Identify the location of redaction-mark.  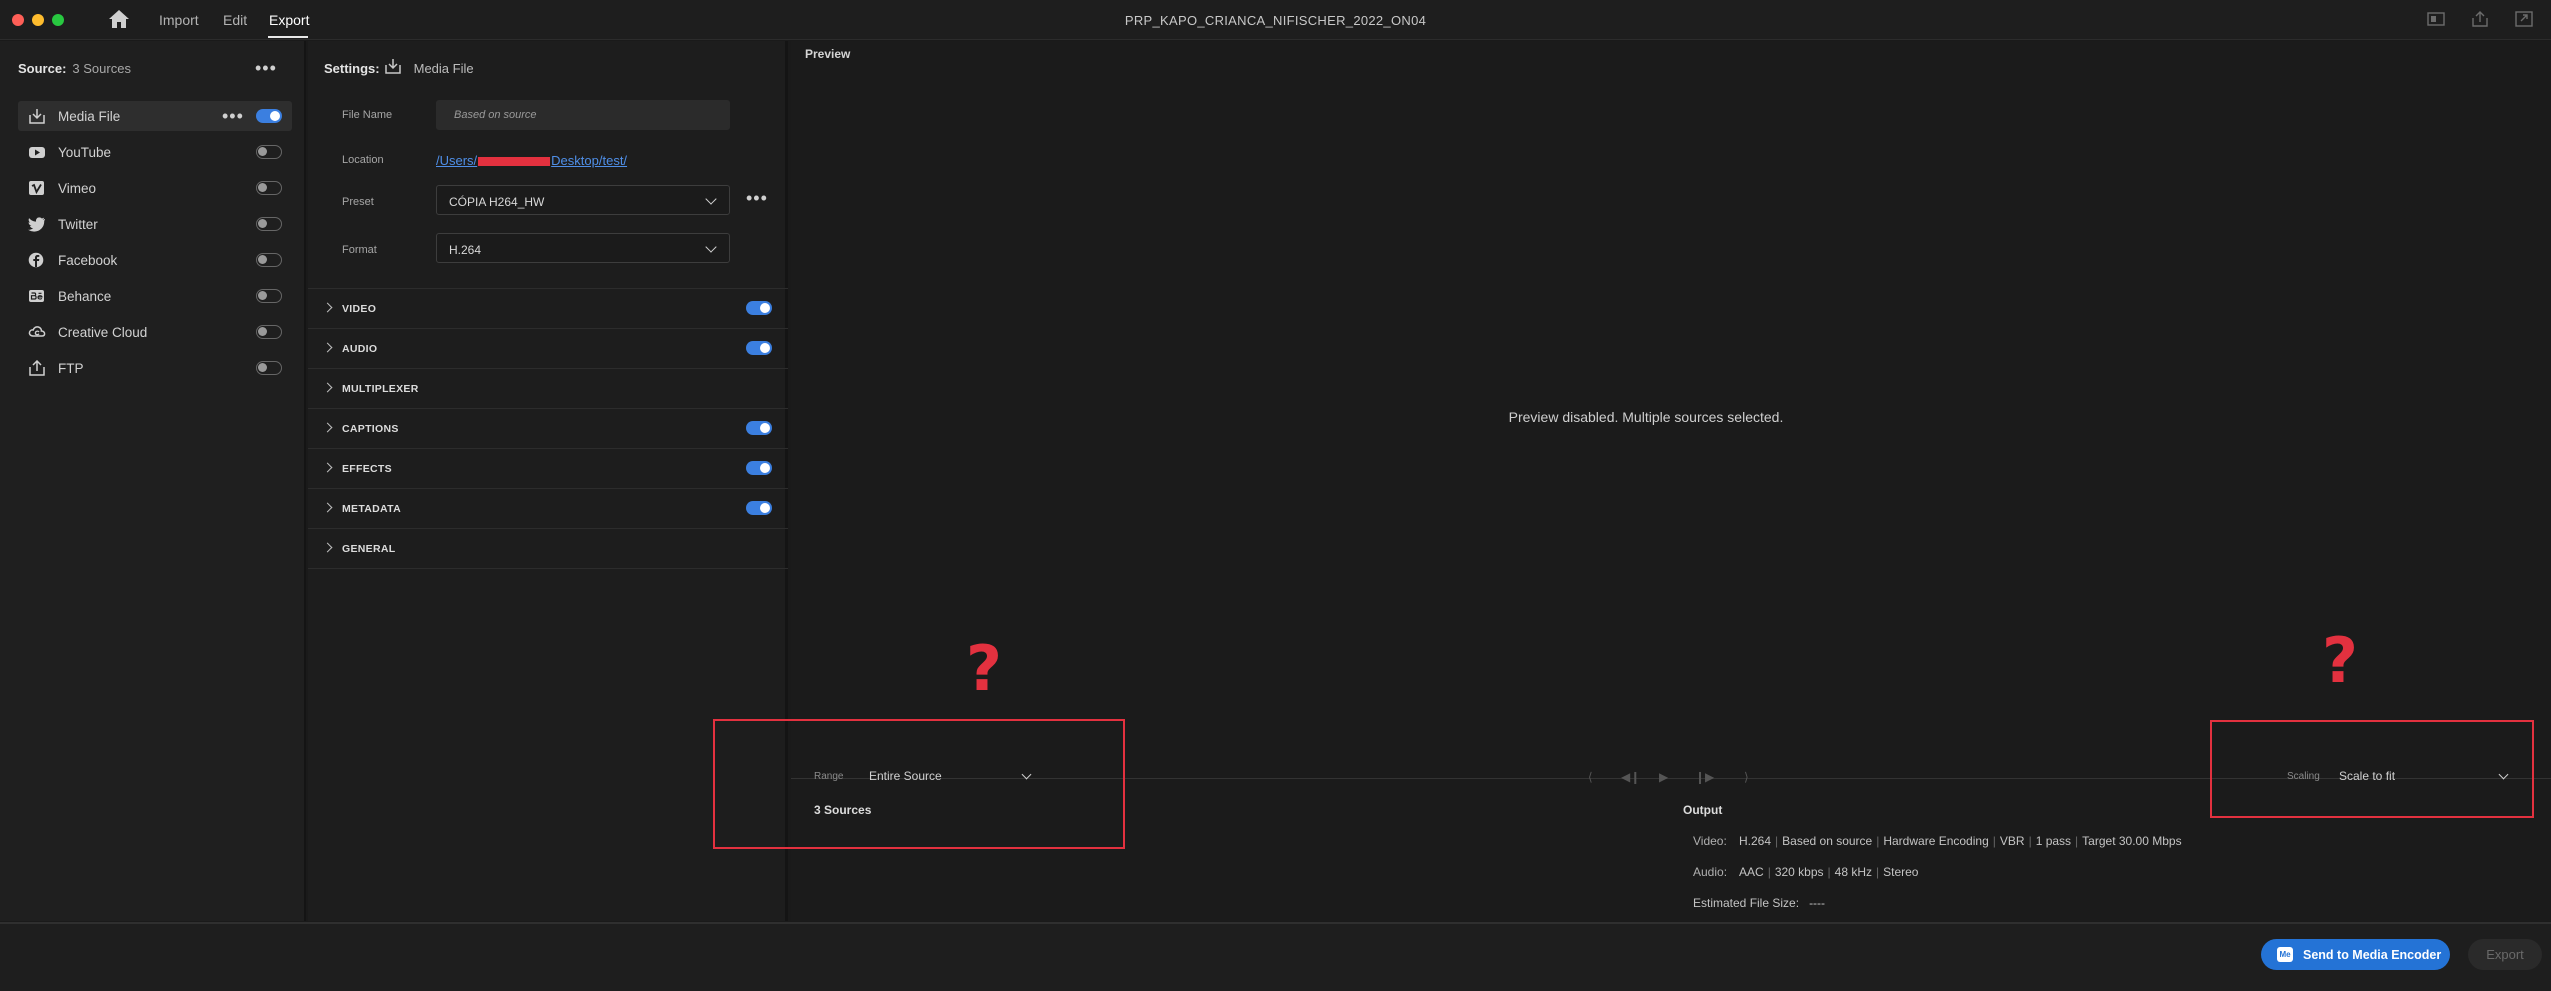
(514, 162).